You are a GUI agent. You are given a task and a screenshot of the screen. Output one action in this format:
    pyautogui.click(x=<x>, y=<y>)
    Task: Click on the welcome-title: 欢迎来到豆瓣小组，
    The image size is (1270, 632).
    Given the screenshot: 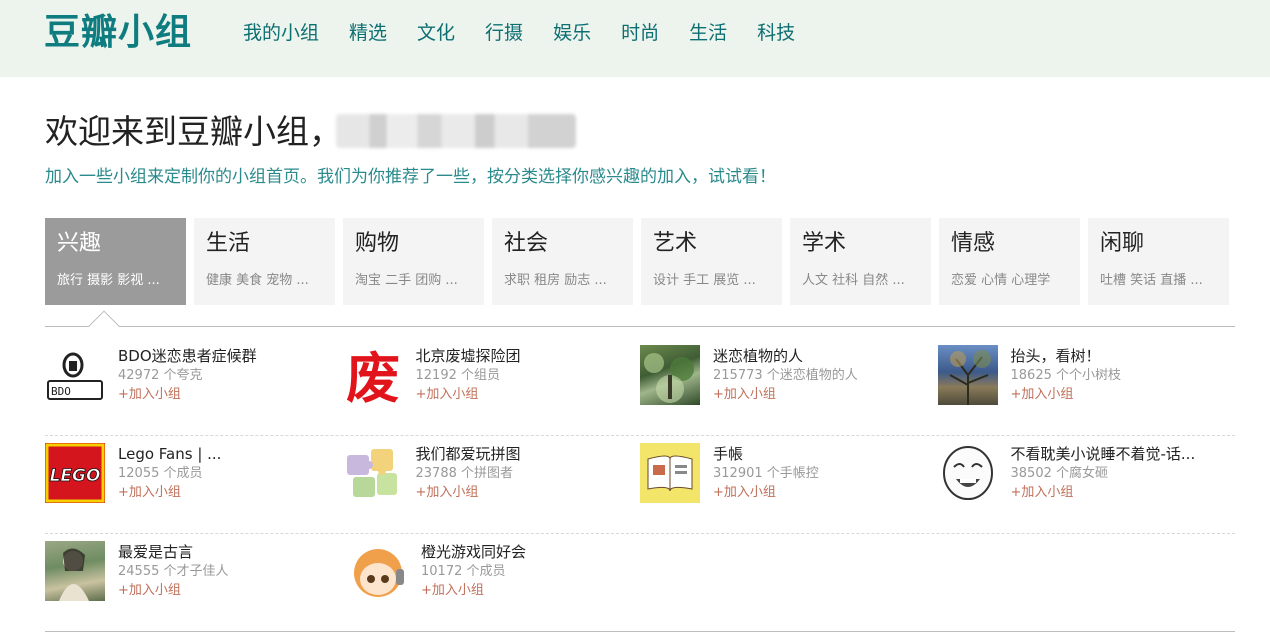 What is the action you would take?
    pyautogui.click(x=193, y=131)
    